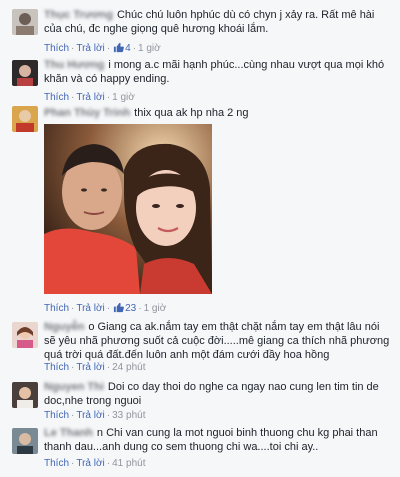 Image resolution: width=400 pixels, height=477 pixels. I want to click on comment-time: 41 phút, so click(128, 463).